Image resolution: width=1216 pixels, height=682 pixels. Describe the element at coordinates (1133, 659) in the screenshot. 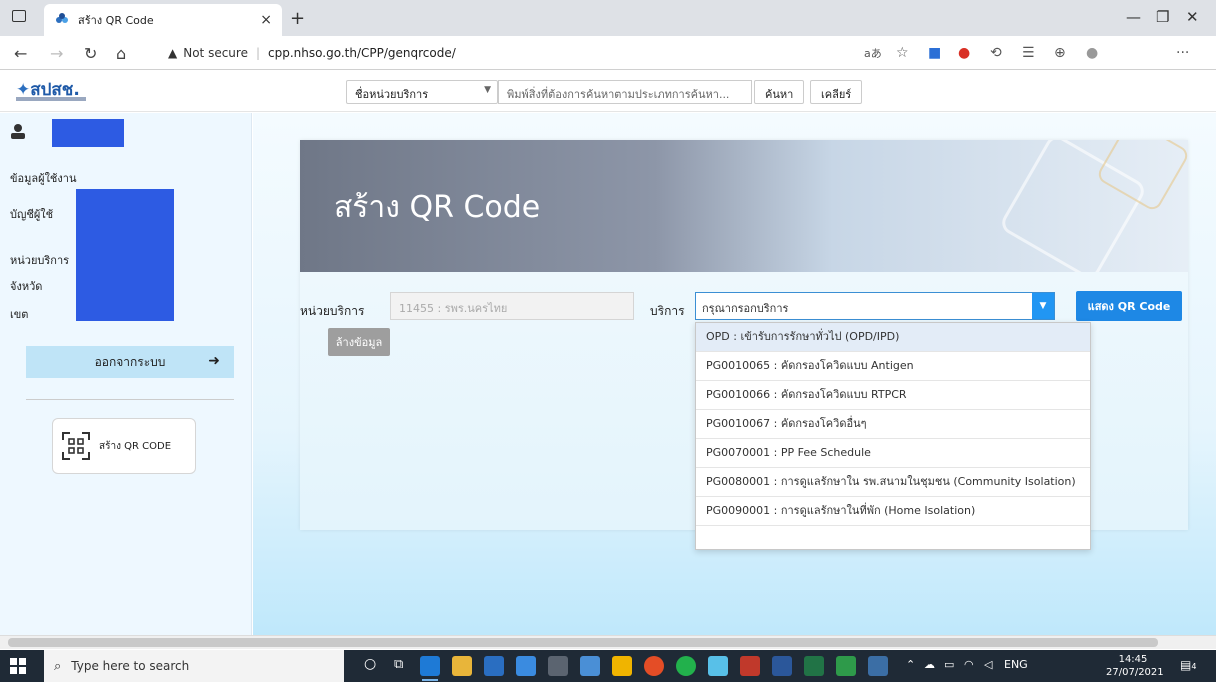

I see `clock-time: 14:45` at that location.